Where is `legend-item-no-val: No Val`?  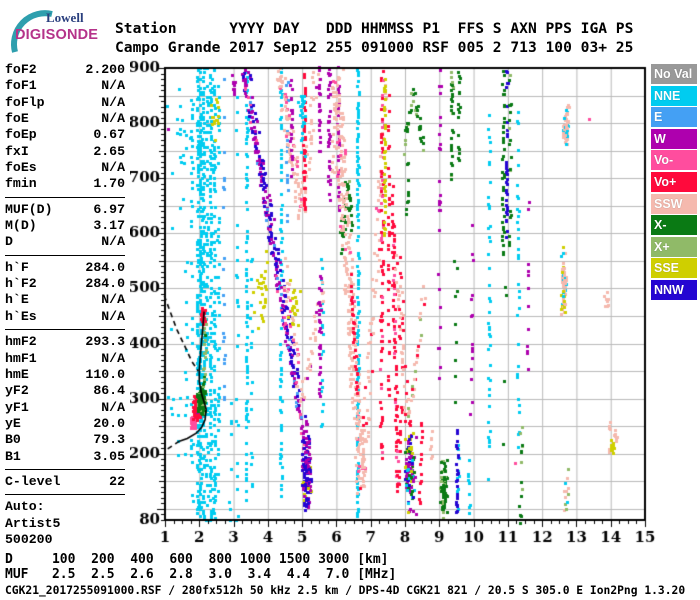
legend-item-no-val: No Val is located at coordinates (674, 74).